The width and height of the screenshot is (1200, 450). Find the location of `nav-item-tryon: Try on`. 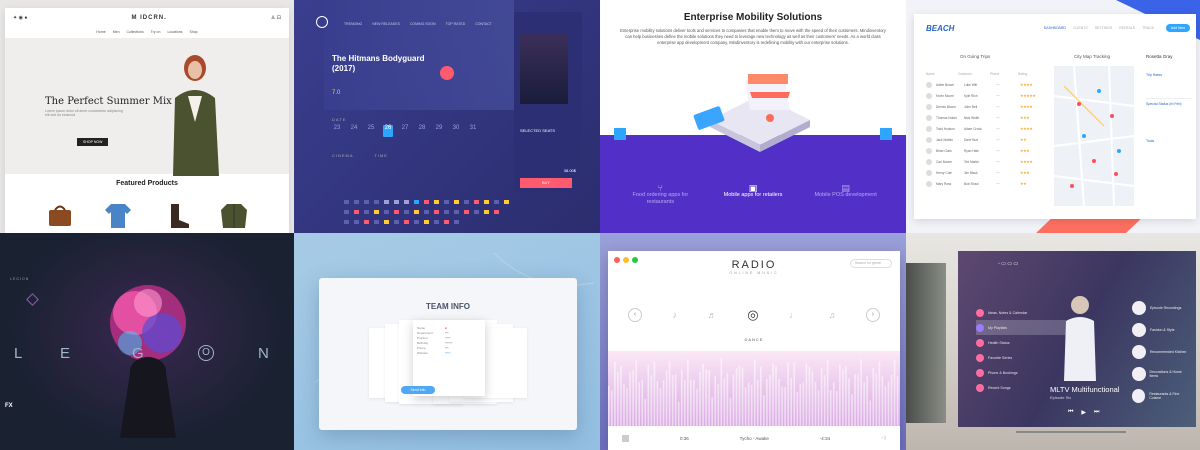

nav-item-tryon: Try on is located at coordinates (156, 32).